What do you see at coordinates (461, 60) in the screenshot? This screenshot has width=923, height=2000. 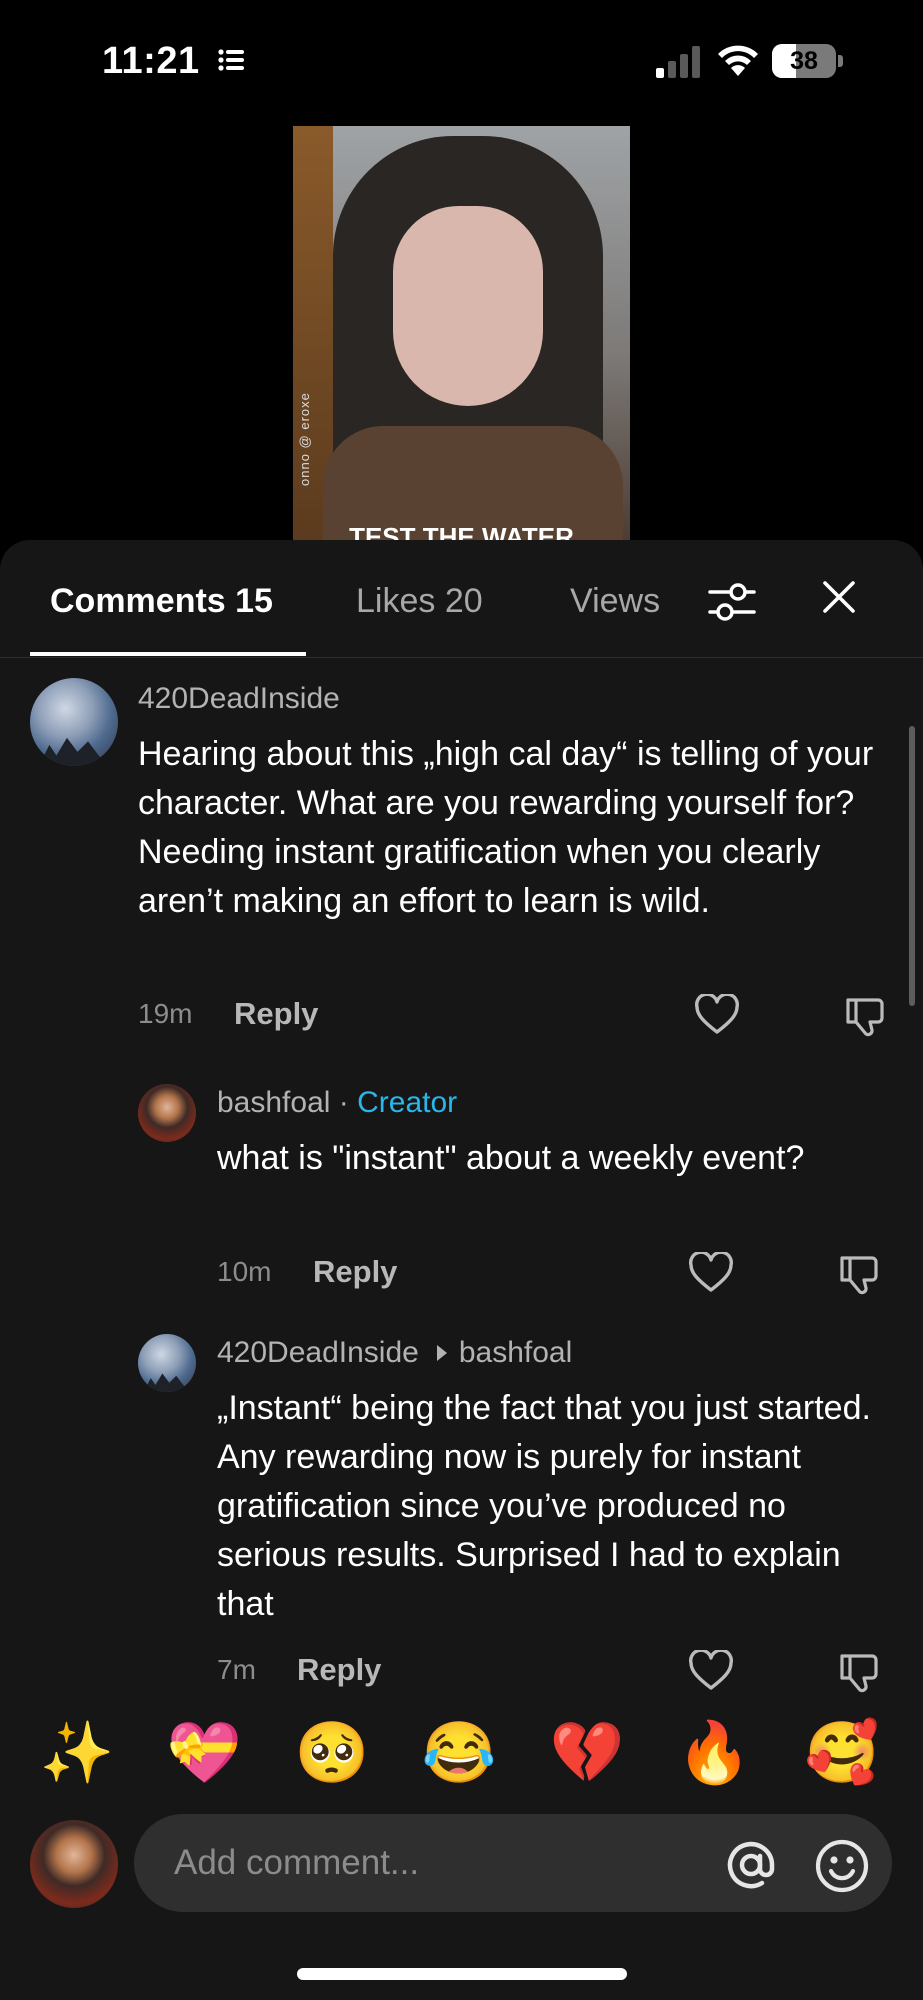 I see `status-bar: 11:21 38` at bounding box center [461, 60].